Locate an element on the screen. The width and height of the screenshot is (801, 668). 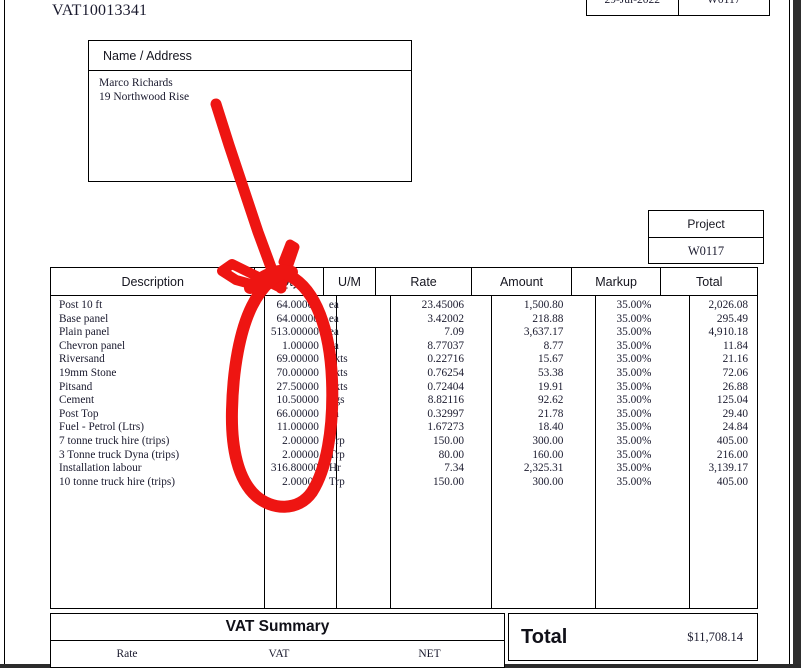
cell-total: 405.00 is located at coordinates (732, 440).